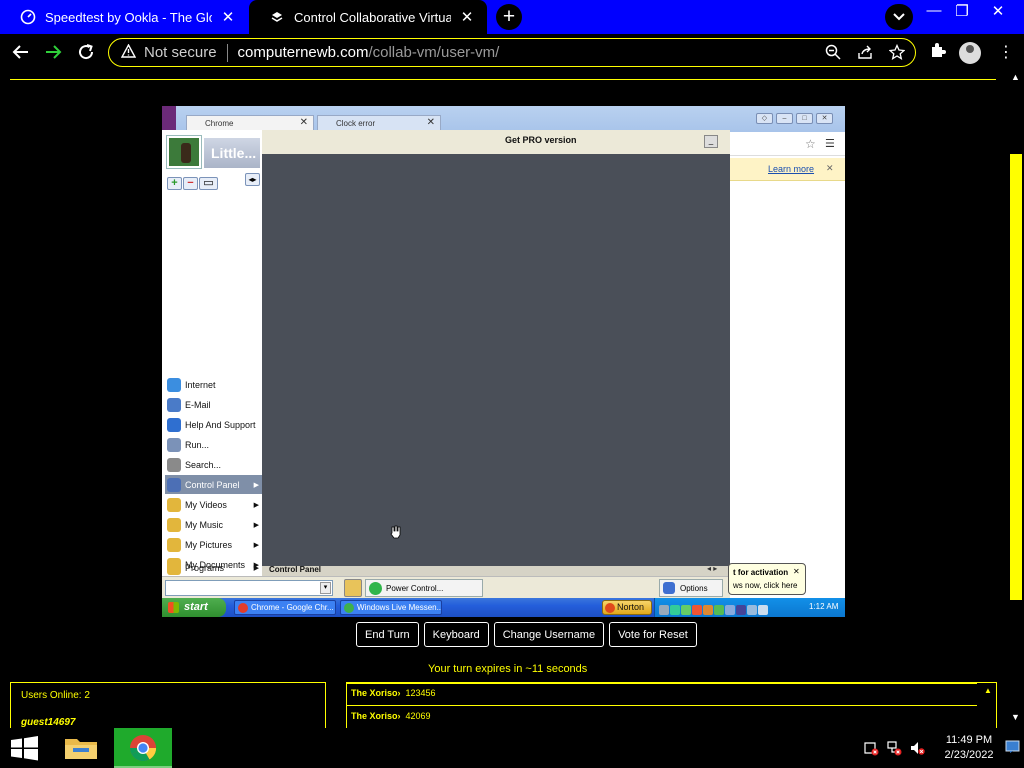 The width and height of the screenshot is (1024, 768). I want to click on chrome-taskbar-button, so click(143, 748).